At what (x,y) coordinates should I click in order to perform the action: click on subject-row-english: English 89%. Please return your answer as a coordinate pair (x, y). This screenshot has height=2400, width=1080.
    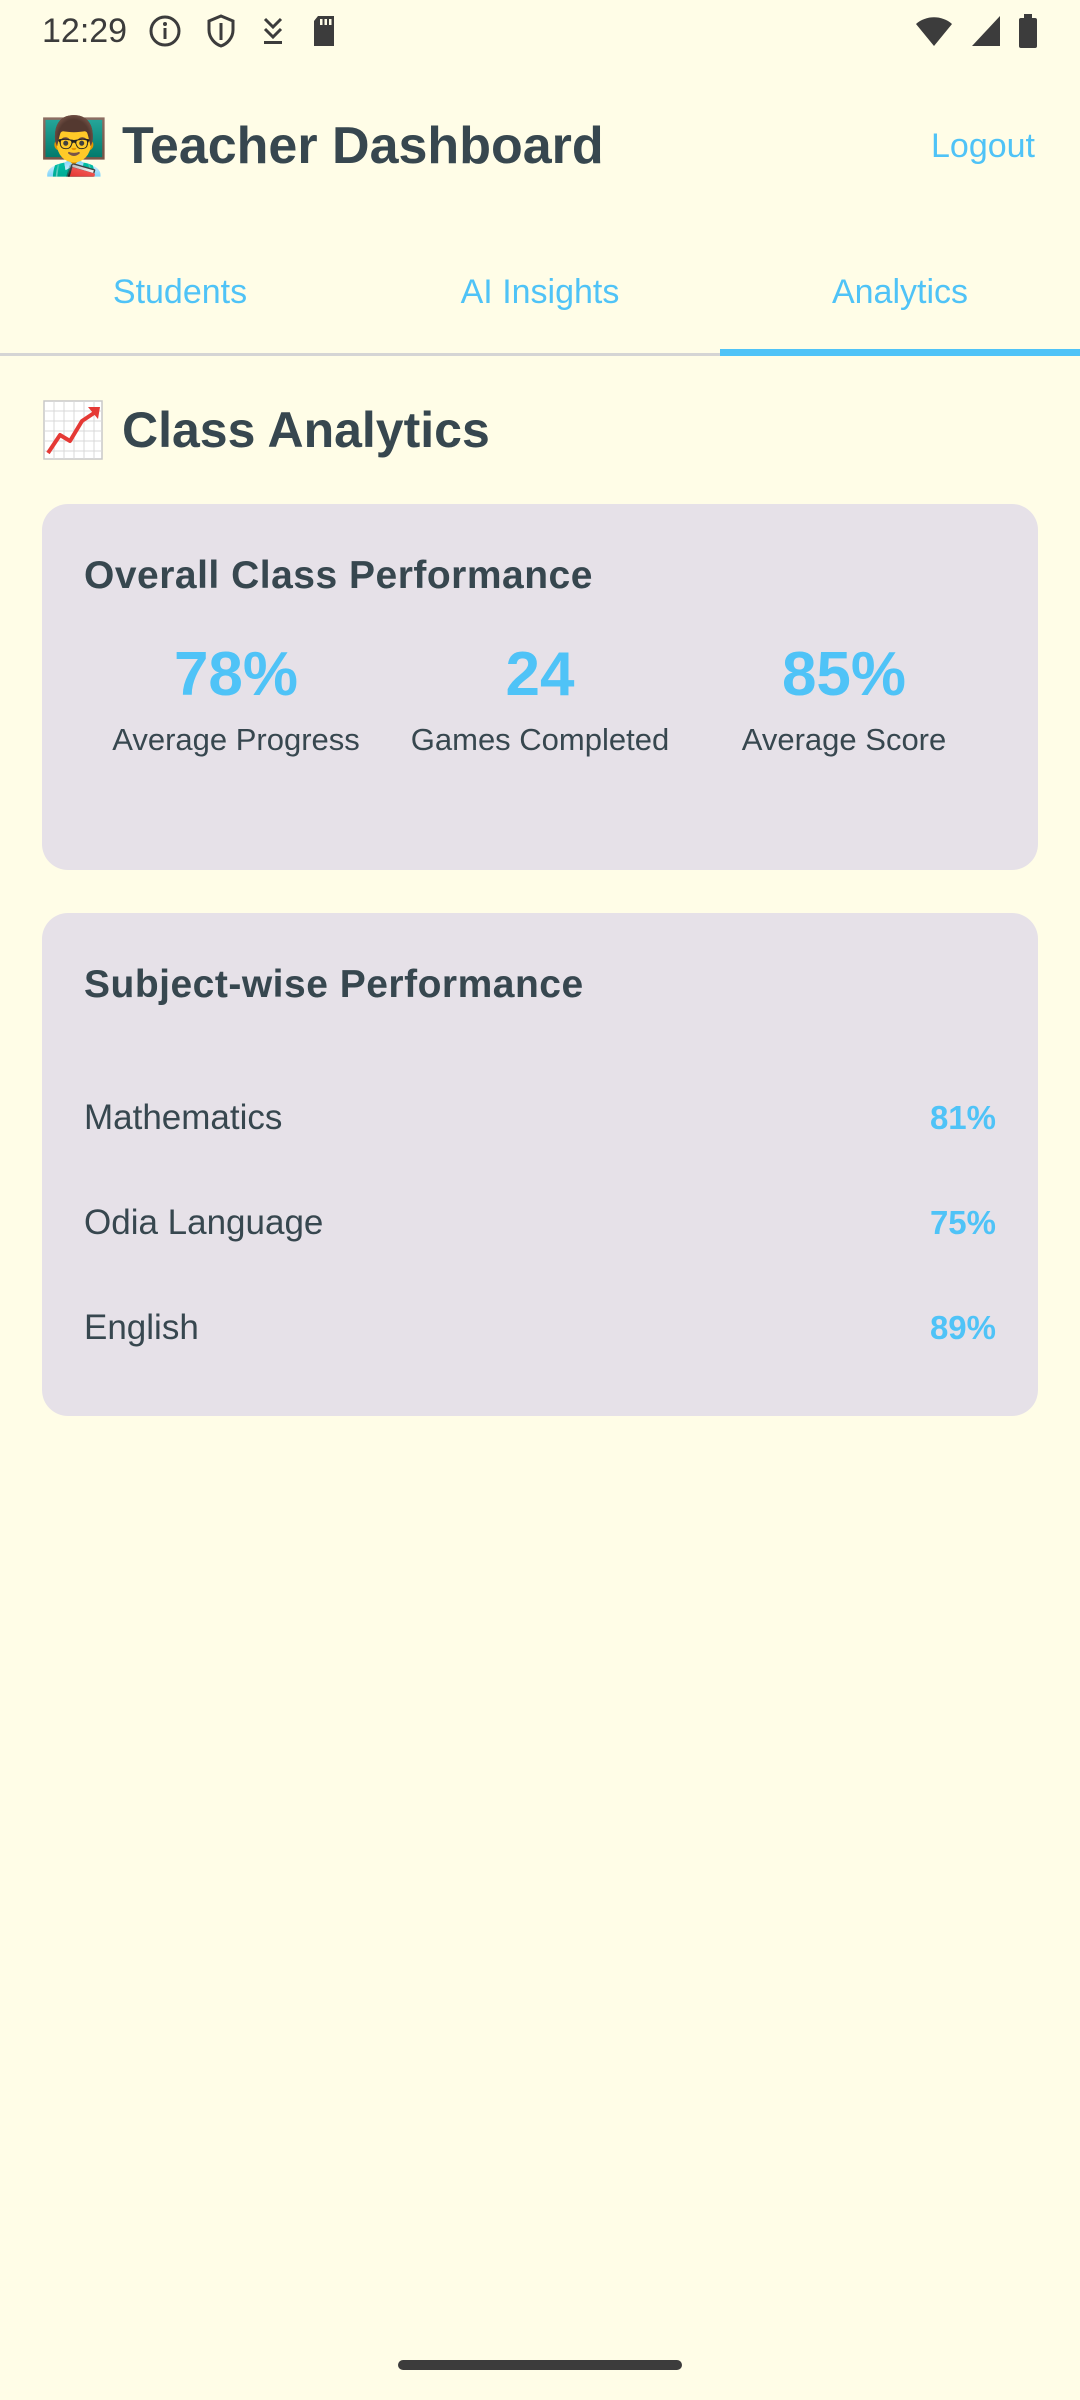
    Looking at the image, I should click on (540, 1327).